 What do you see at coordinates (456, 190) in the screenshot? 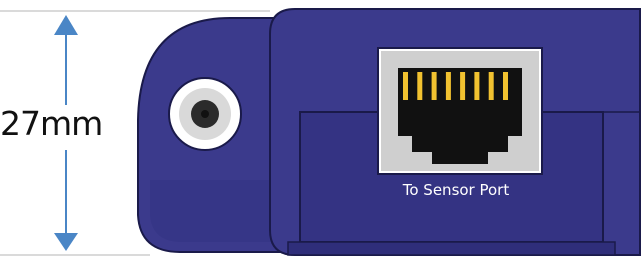
I see `port-label: To Sensor Port` at bounding box center [456, 190].